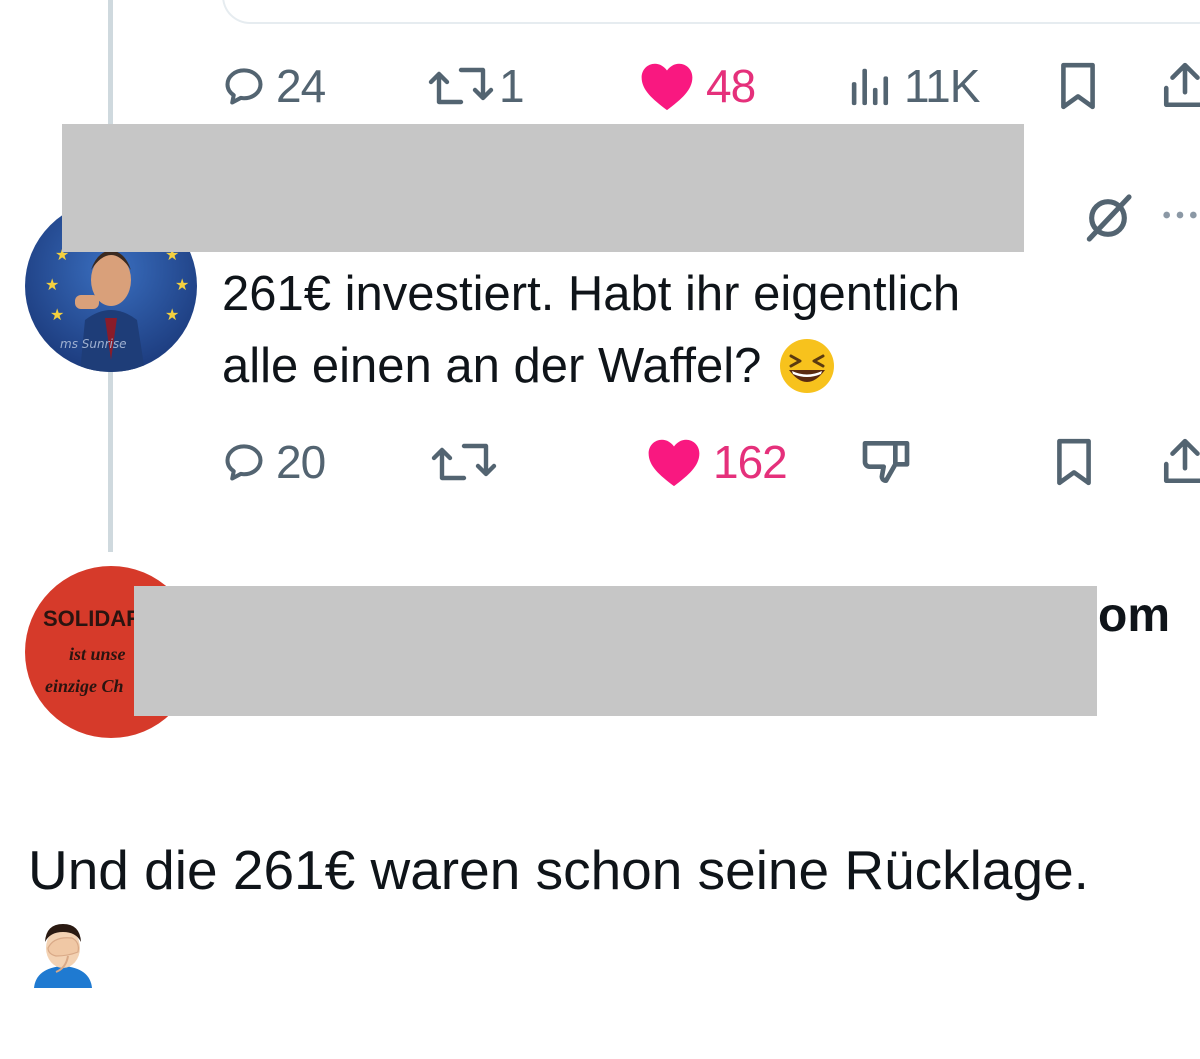 This screenshot has width=1200, height=1059. I want to click on tweet-text-line1: 261€ investiert. Habt ihr eigentlich, so click(591, 294).